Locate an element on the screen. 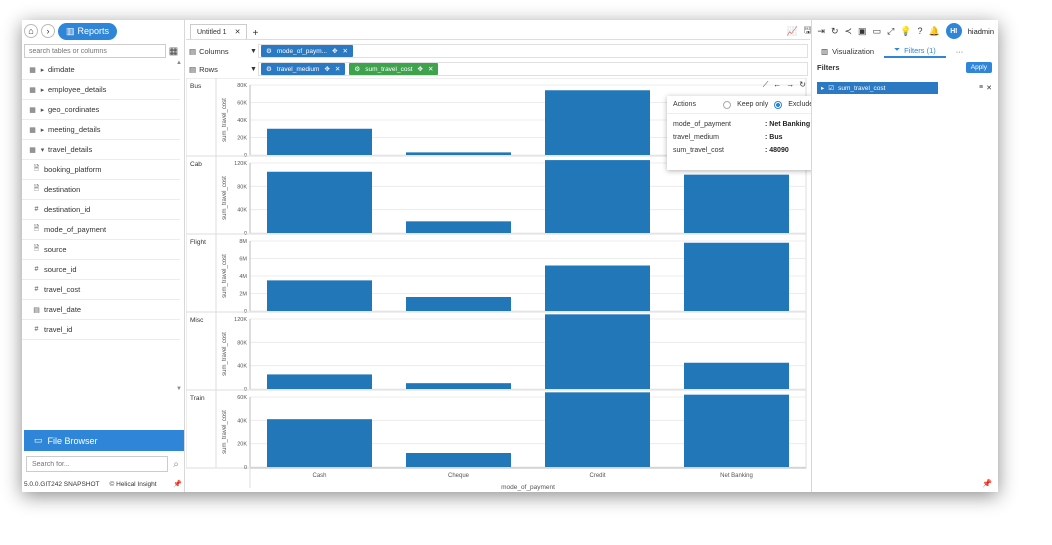 This screenshot has width=1052, height=545. field-pill: ⚙ travel_medium ✥ ✕ is located at coordinates (303, 69).